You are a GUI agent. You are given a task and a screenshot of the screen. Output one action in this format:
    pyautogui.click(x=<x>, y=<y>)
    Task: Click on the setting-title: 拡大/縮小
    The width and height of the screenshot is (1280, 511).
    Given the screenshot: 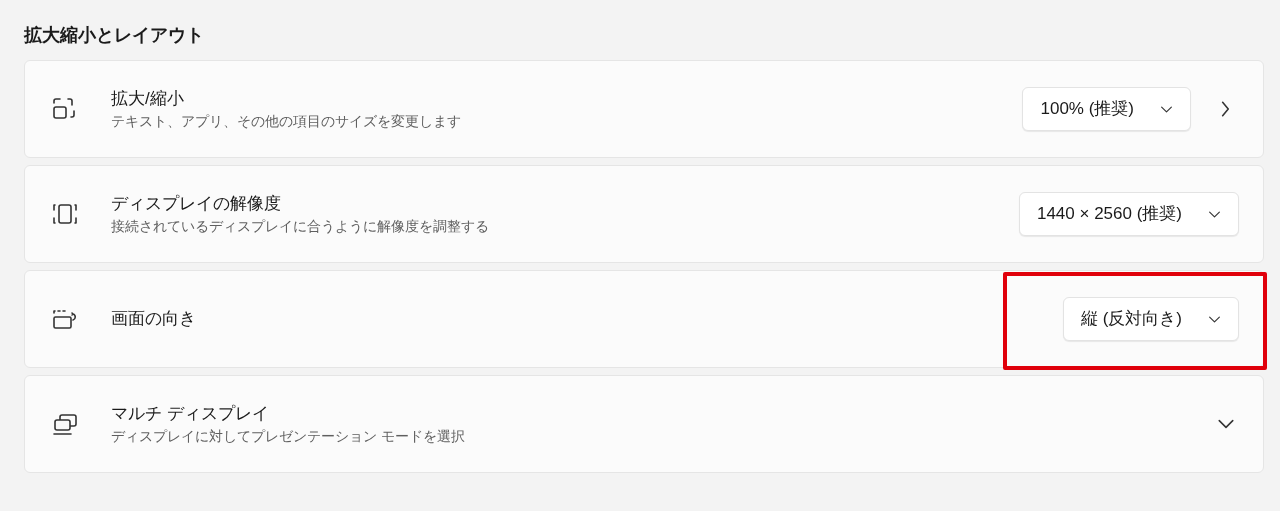 What is the action you would take?
    pyautogui.click(x=148, y=99)
    